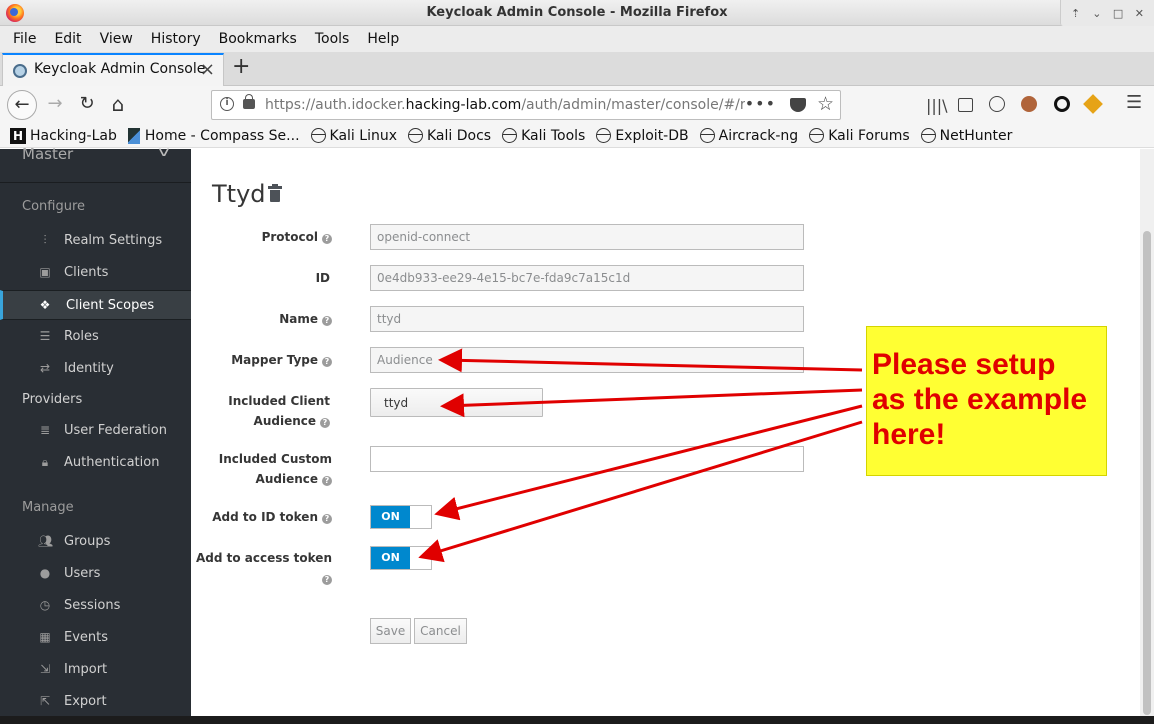 The image size is (1154, 724). I want to click on sidebar-item-events: ▦ Events, so click(95, 638).